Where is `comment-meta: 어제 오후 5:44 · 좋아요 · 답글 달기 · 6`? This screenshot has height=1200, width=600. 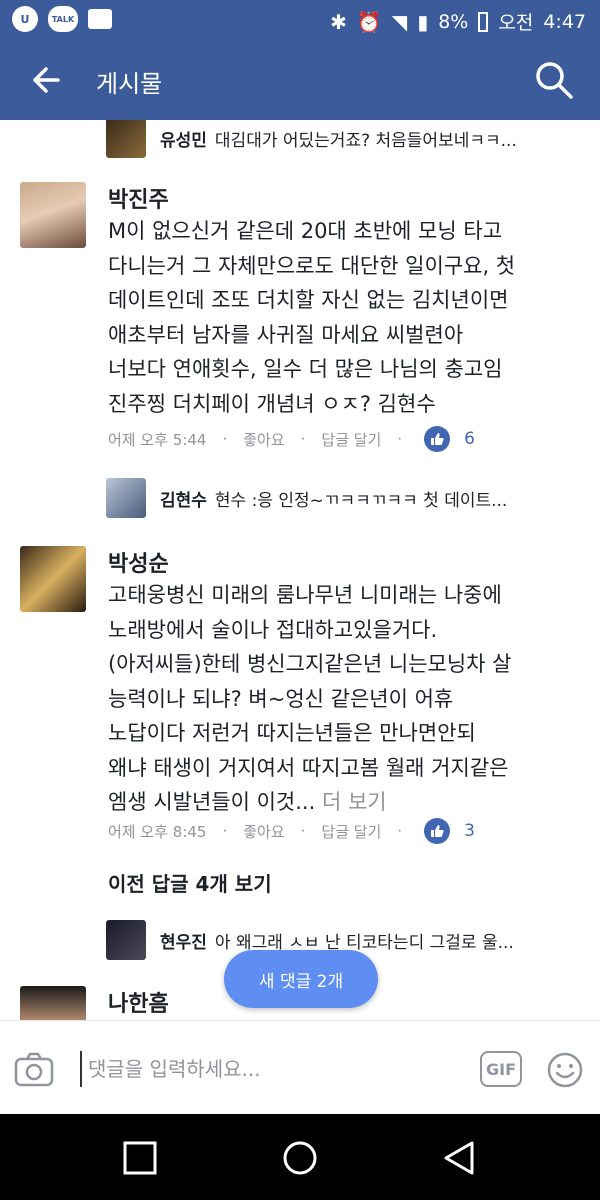 comment-meta: 어제 오후 5:44 · 좋아요 · 답글 달기 · 6 is located at coordinates (343, 439).